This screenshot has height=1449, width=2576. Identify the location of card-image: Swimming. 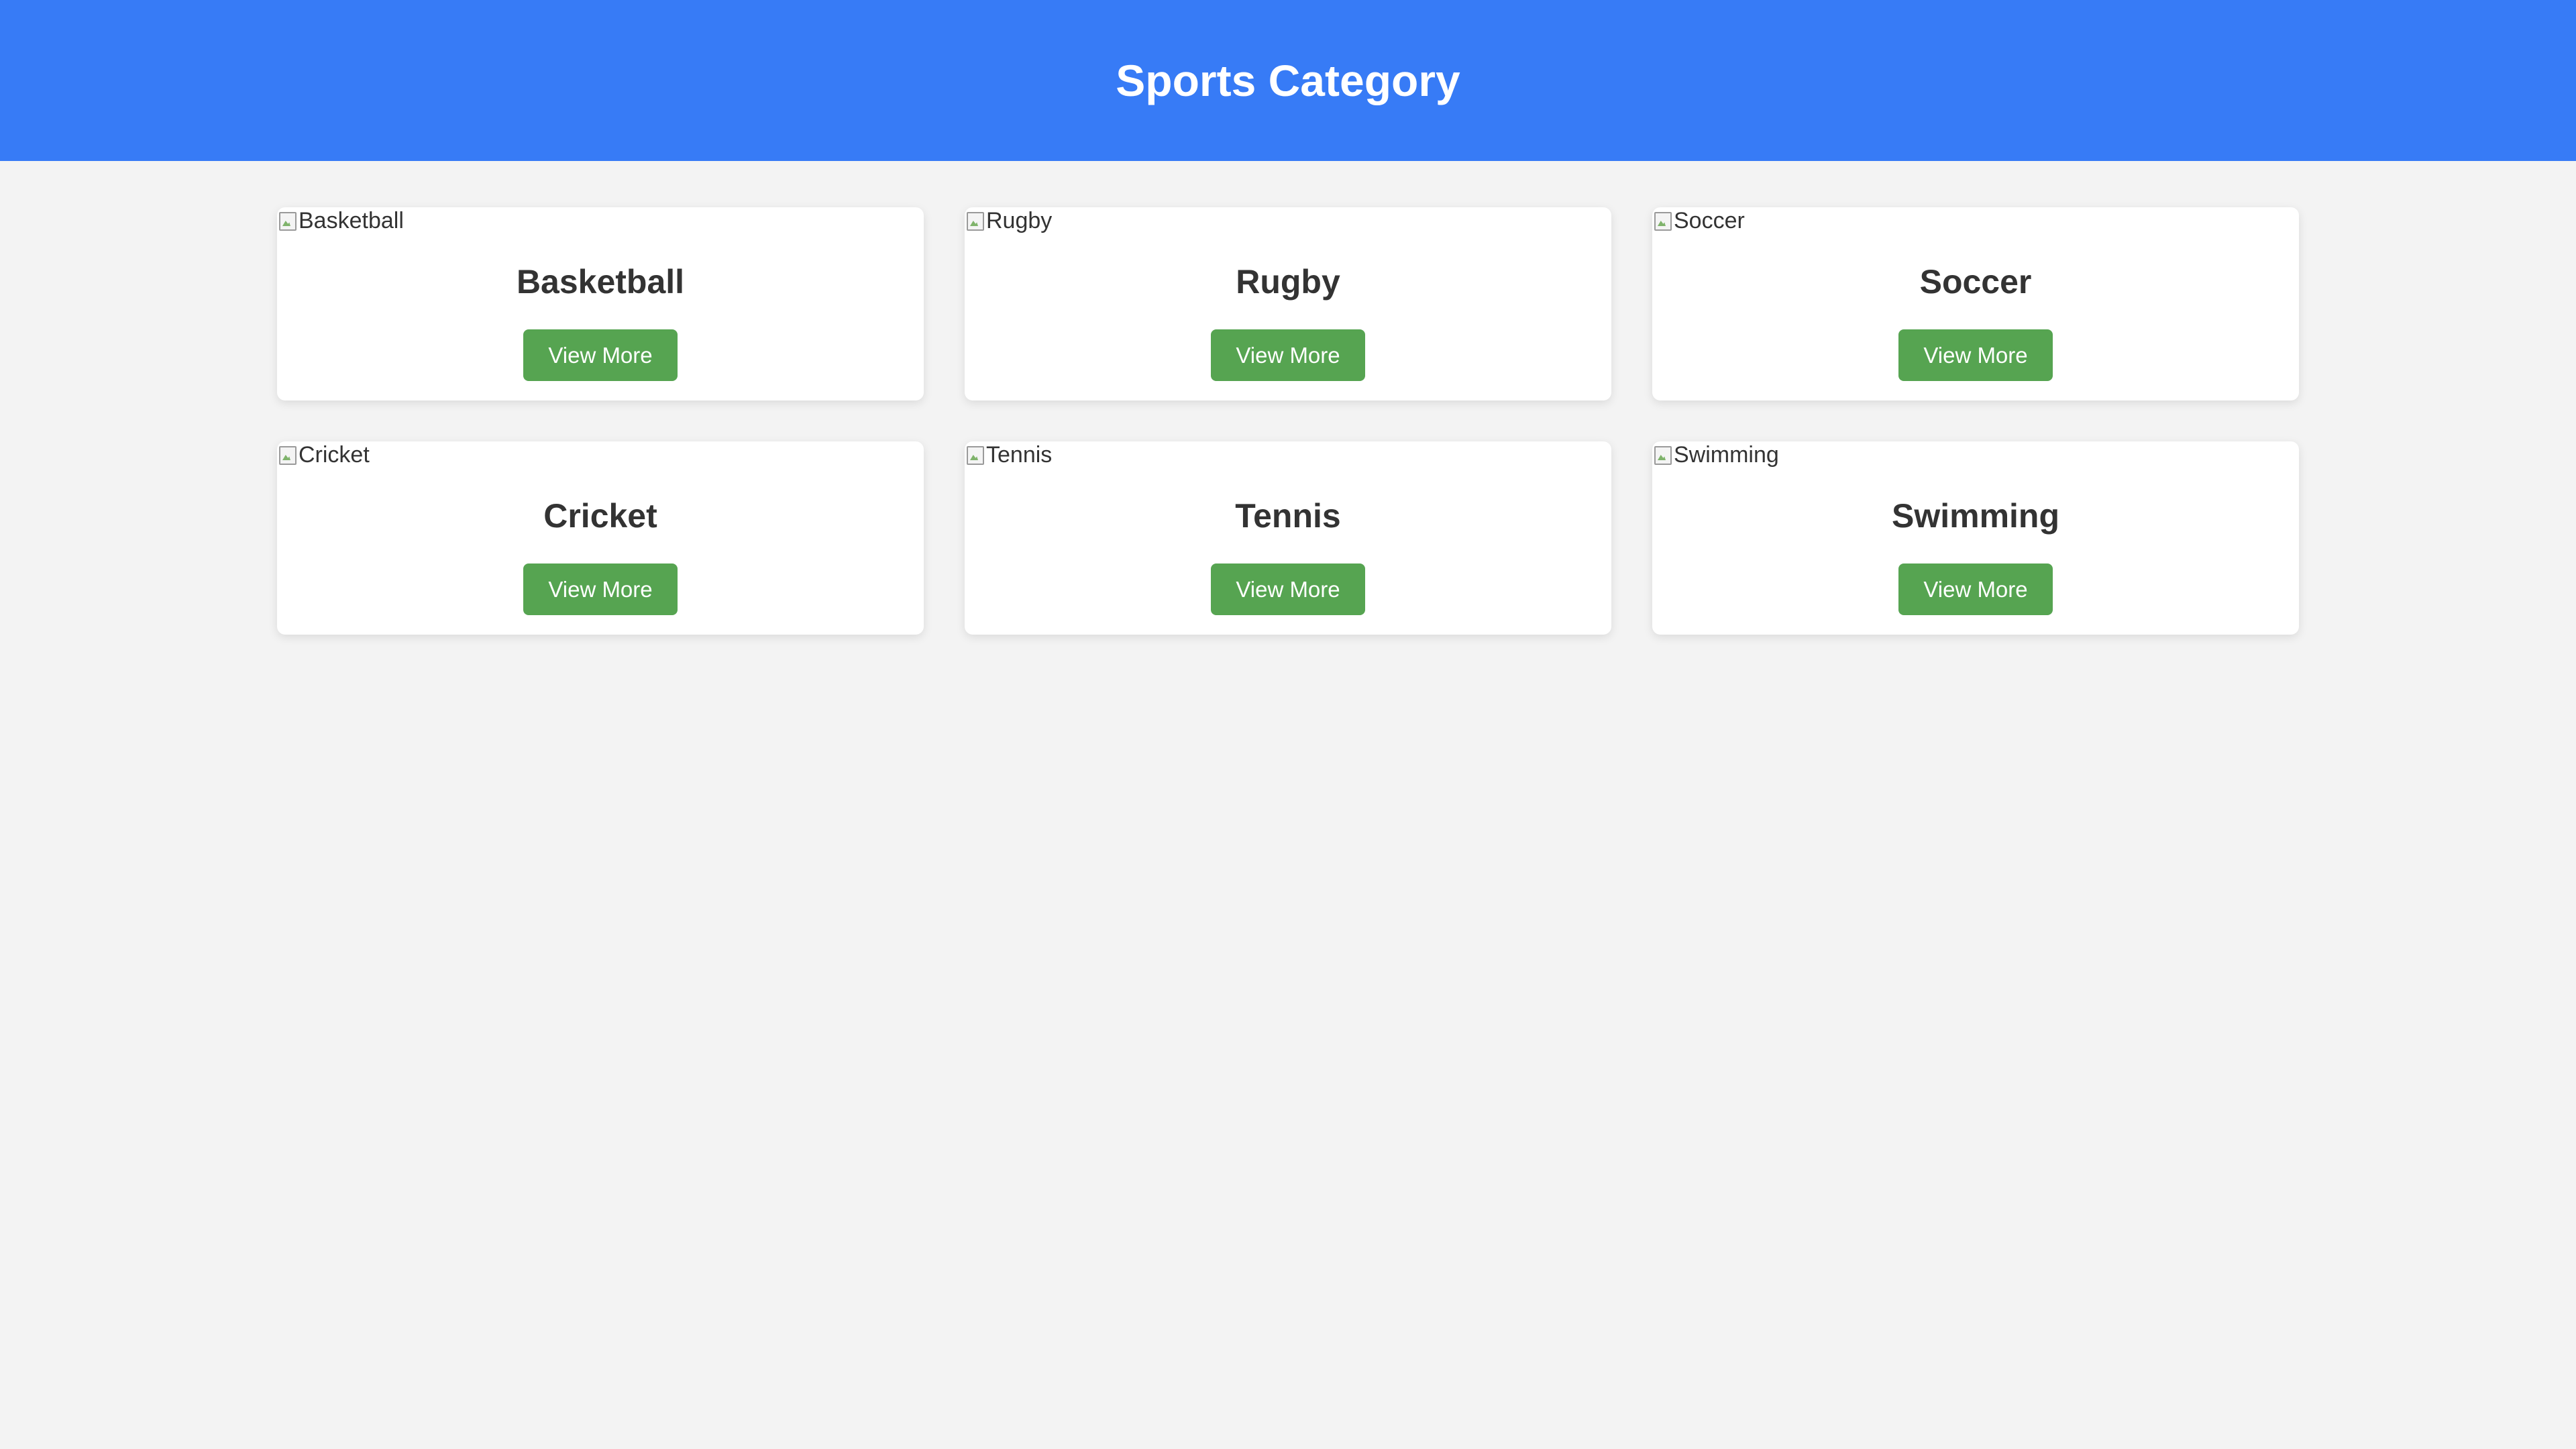
(1715, 454).